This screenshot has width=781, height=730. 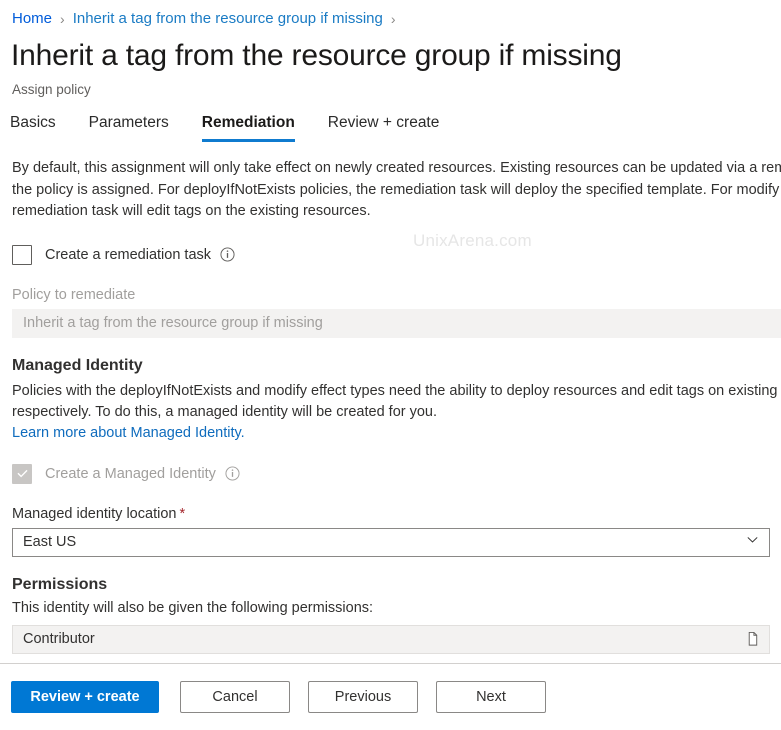 What do you see at coordinates (128, 433) in the screenshot?
I see `learn-more-managed-identity-link: Learn more about Managed Identity.` at bounding box center [128, 433].